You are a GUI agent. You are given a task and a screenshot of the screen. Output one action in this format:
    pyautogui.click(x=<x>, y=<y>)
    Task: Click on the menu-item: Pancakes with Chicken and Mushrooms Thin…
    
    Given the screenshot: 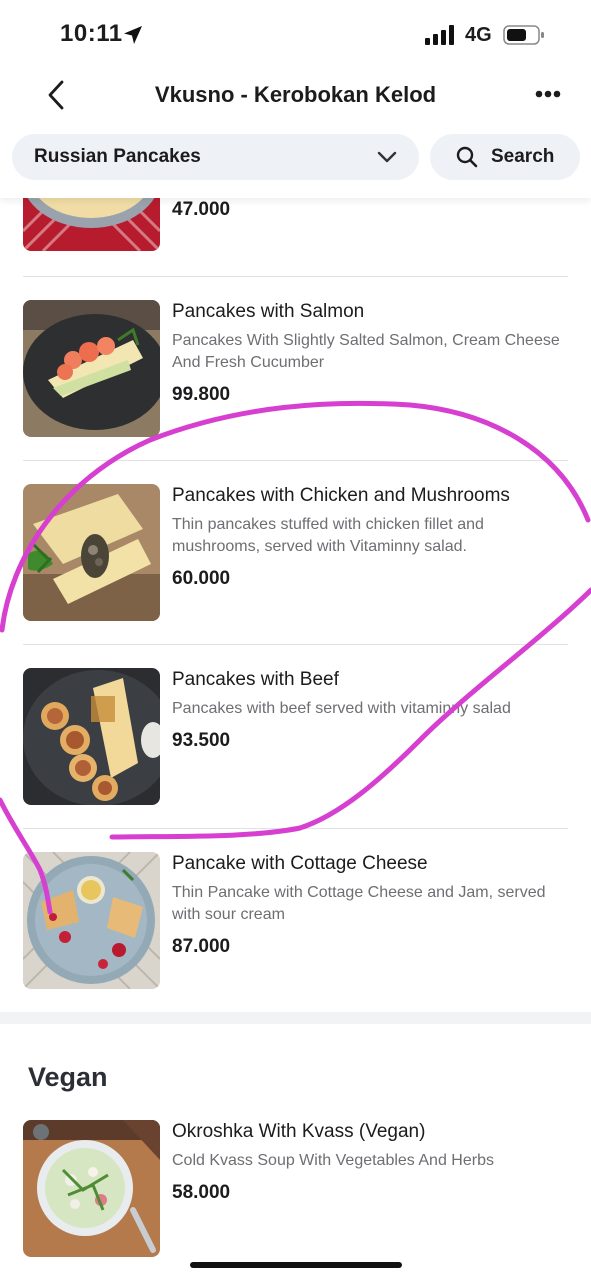 What is the action you would take?
    pyautogui.click(x=295, y=554)
    